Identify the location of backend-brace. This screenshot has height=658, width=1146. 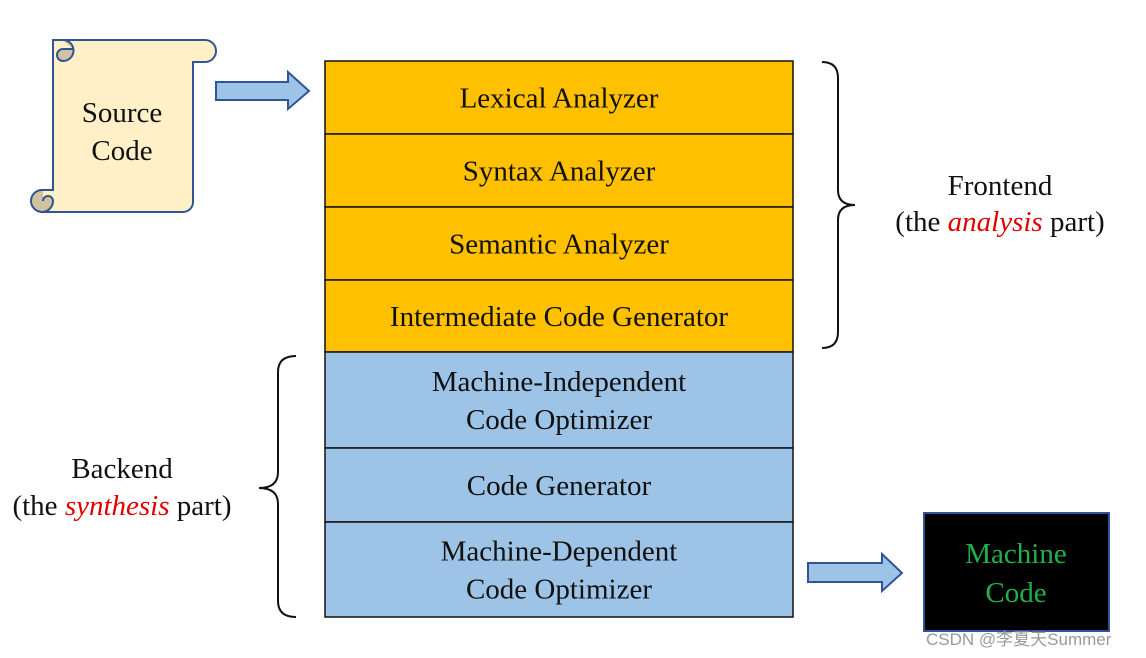
(277, 486).